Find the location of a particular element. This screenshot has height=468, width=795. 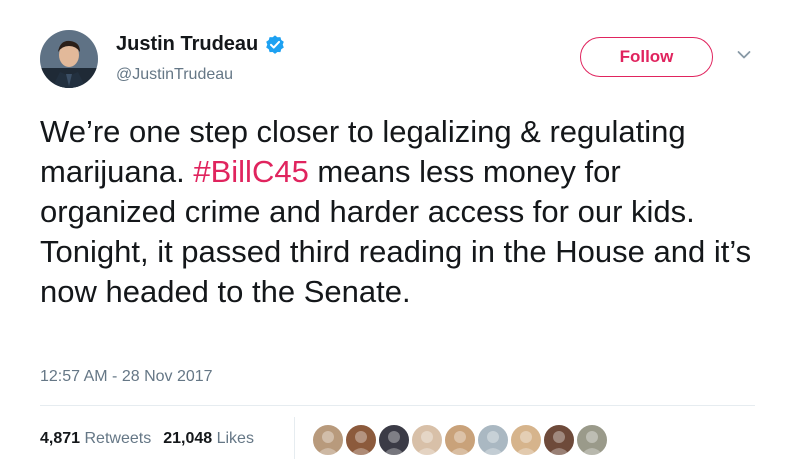

likes-stat: 21,048 Likes is located at coordinates (208, 438).